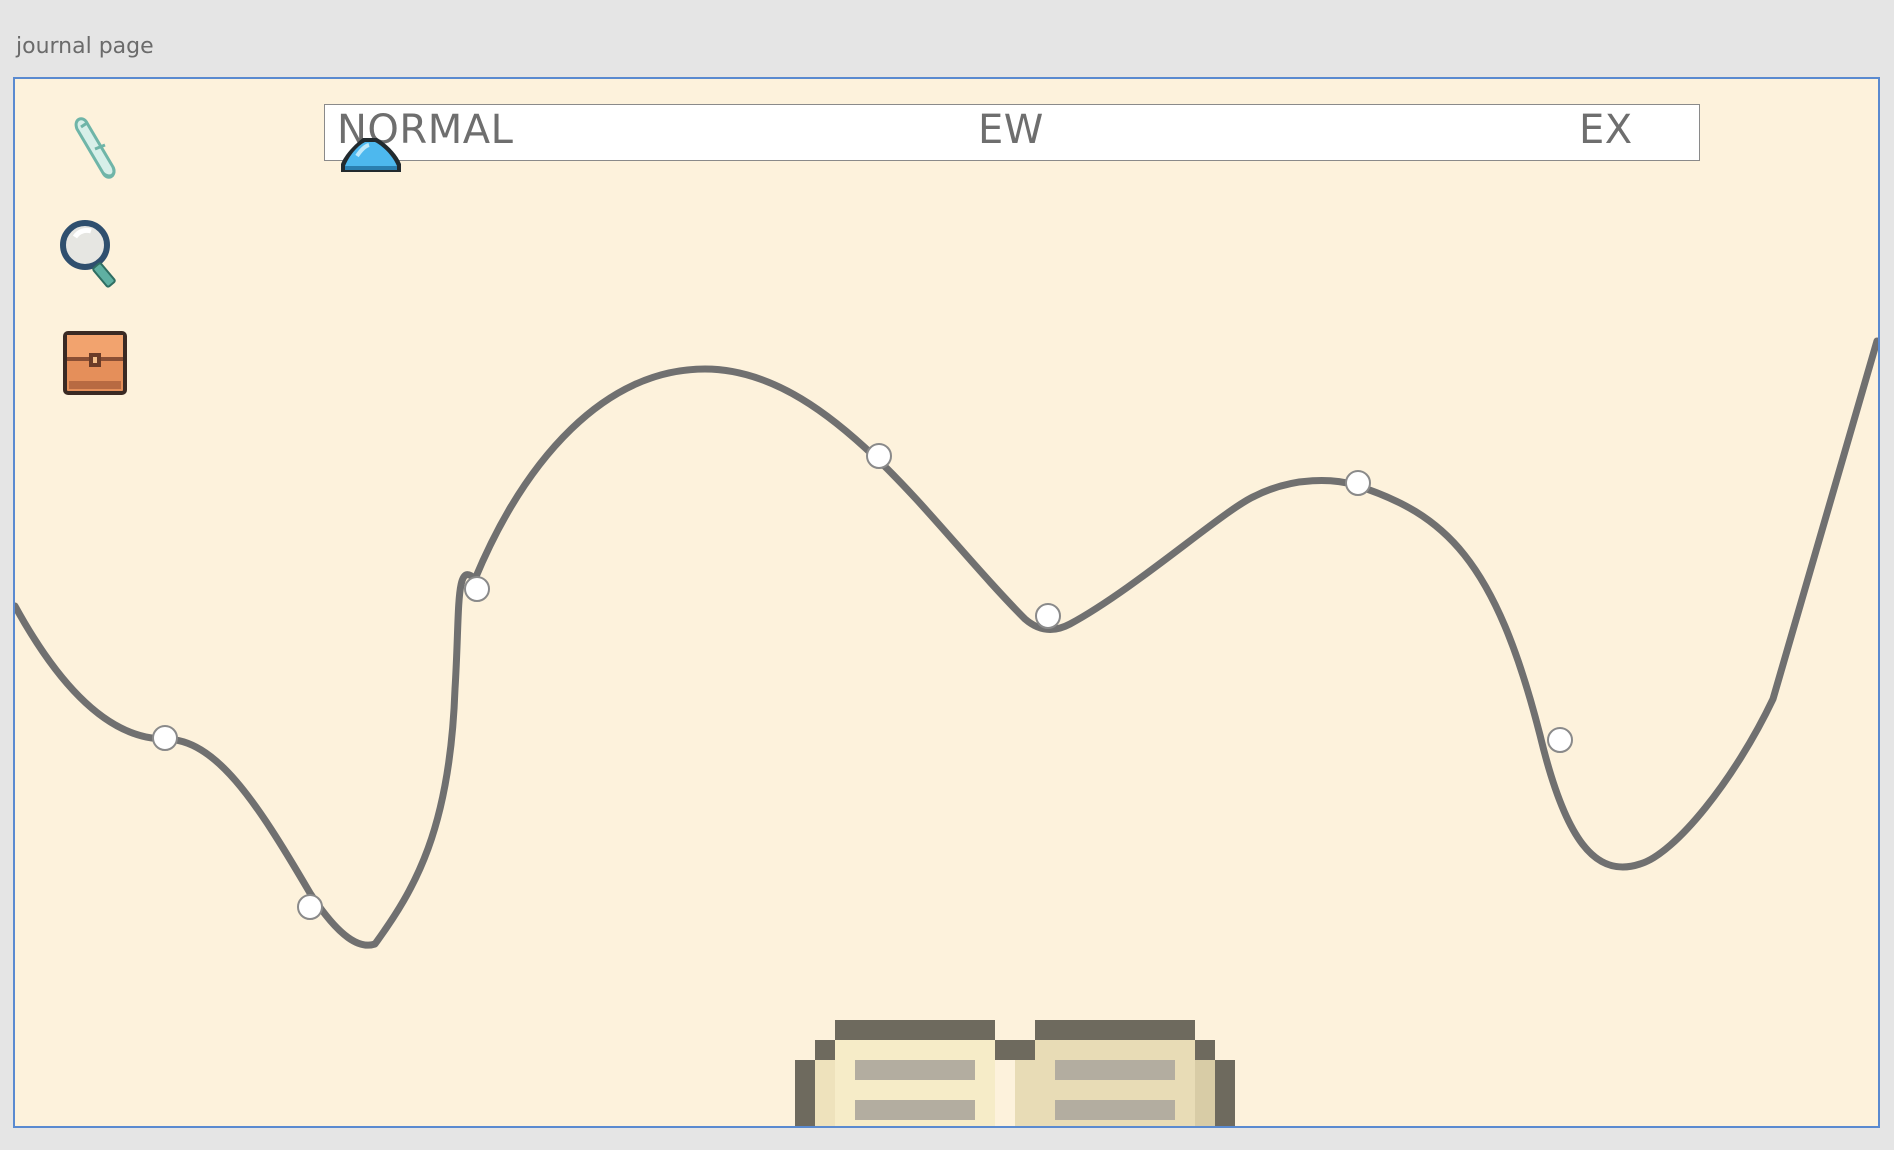  I want to click on magnifier-button, so click(95, 255).